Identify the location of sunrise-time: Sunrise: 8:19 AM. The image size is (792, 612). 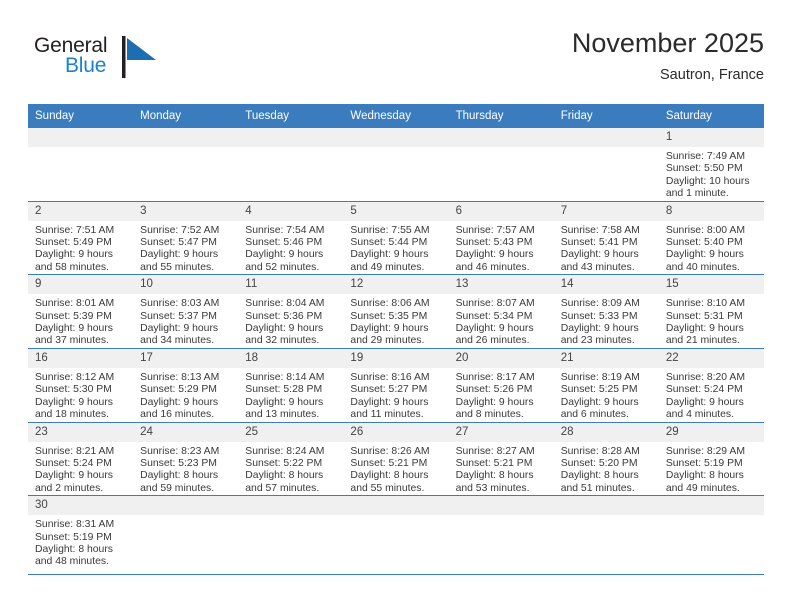
(600, 377).